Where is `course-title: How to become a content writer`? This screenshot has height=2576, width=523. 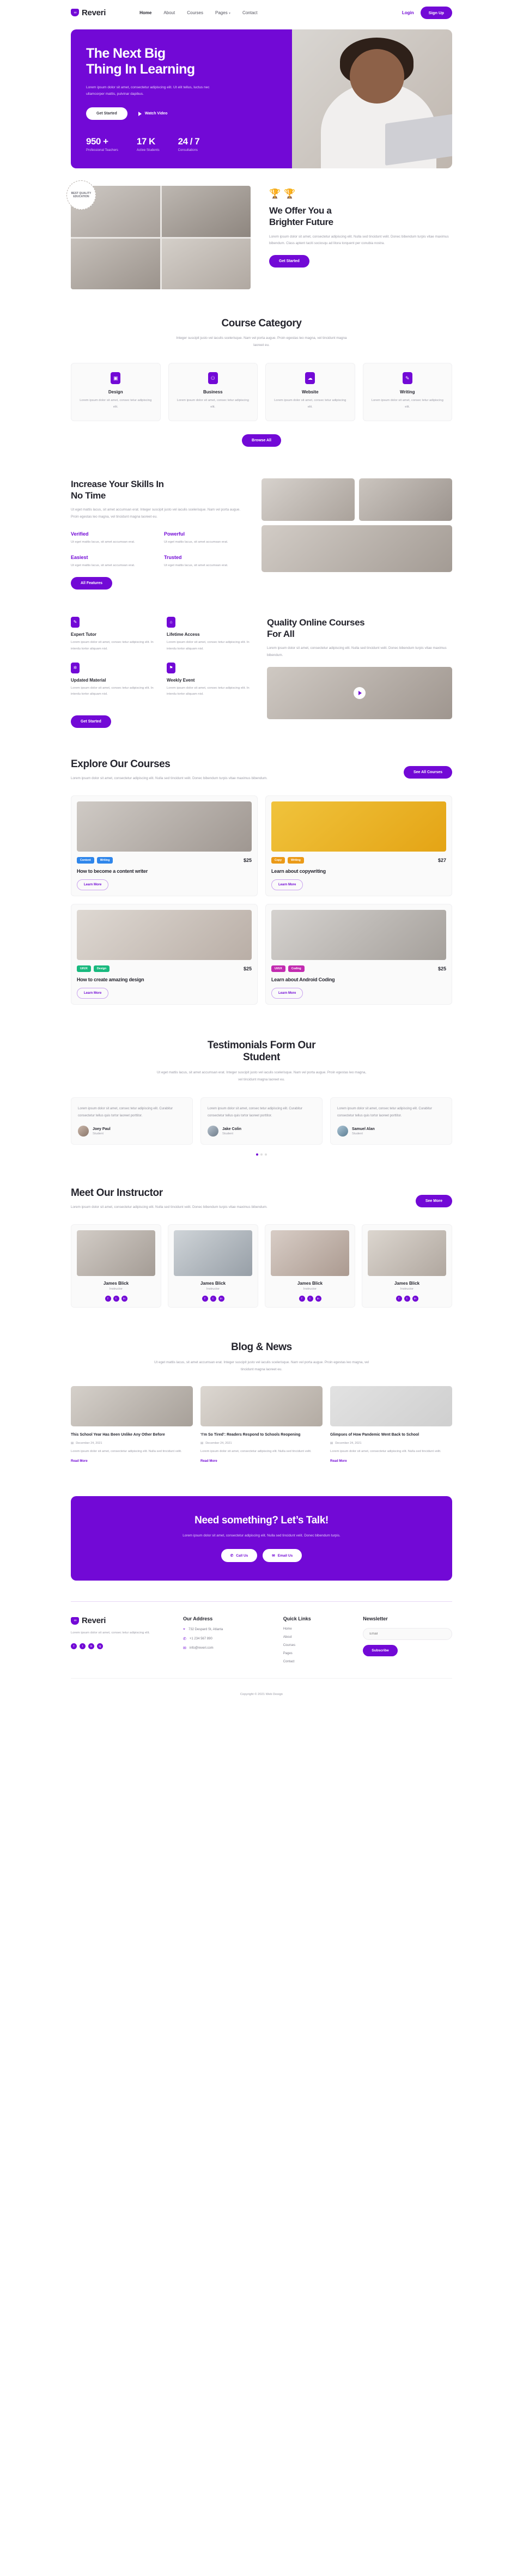
course-title: How to become a content writer is located at coordinates (112, 871).